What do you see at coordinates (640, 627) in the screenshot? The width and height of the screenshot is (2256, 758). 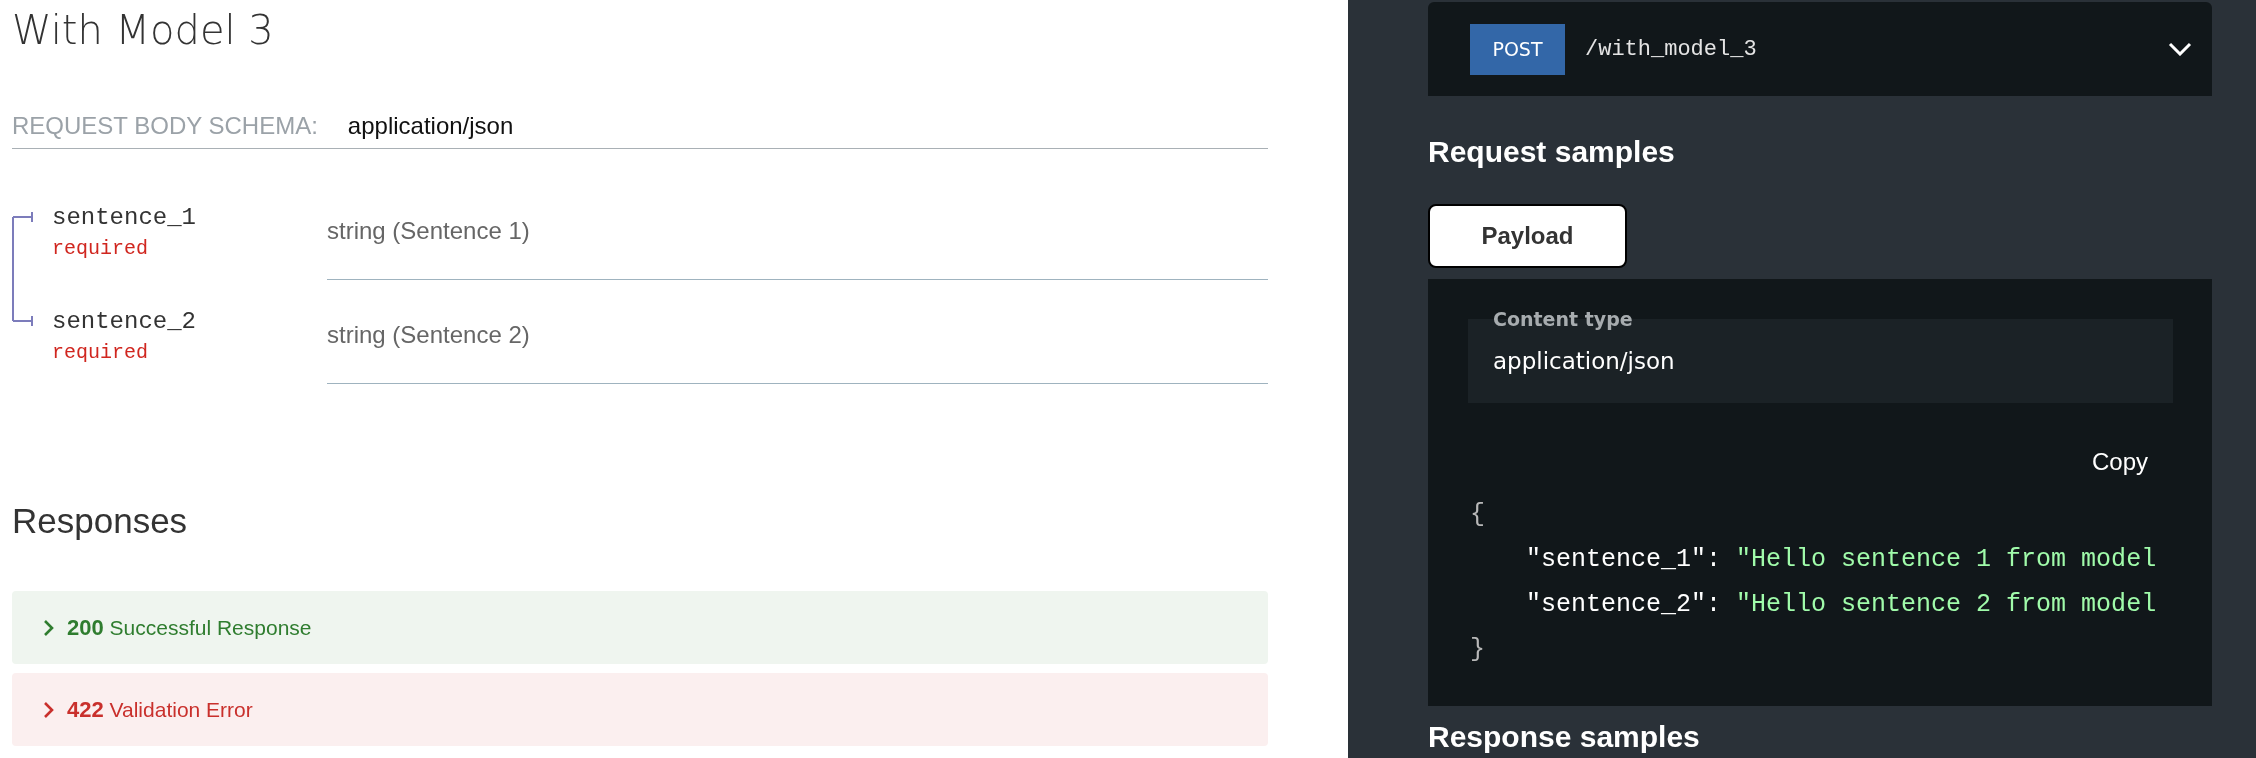 I see `response-item: 200 Successful Response` at bounding box center [640, 627].